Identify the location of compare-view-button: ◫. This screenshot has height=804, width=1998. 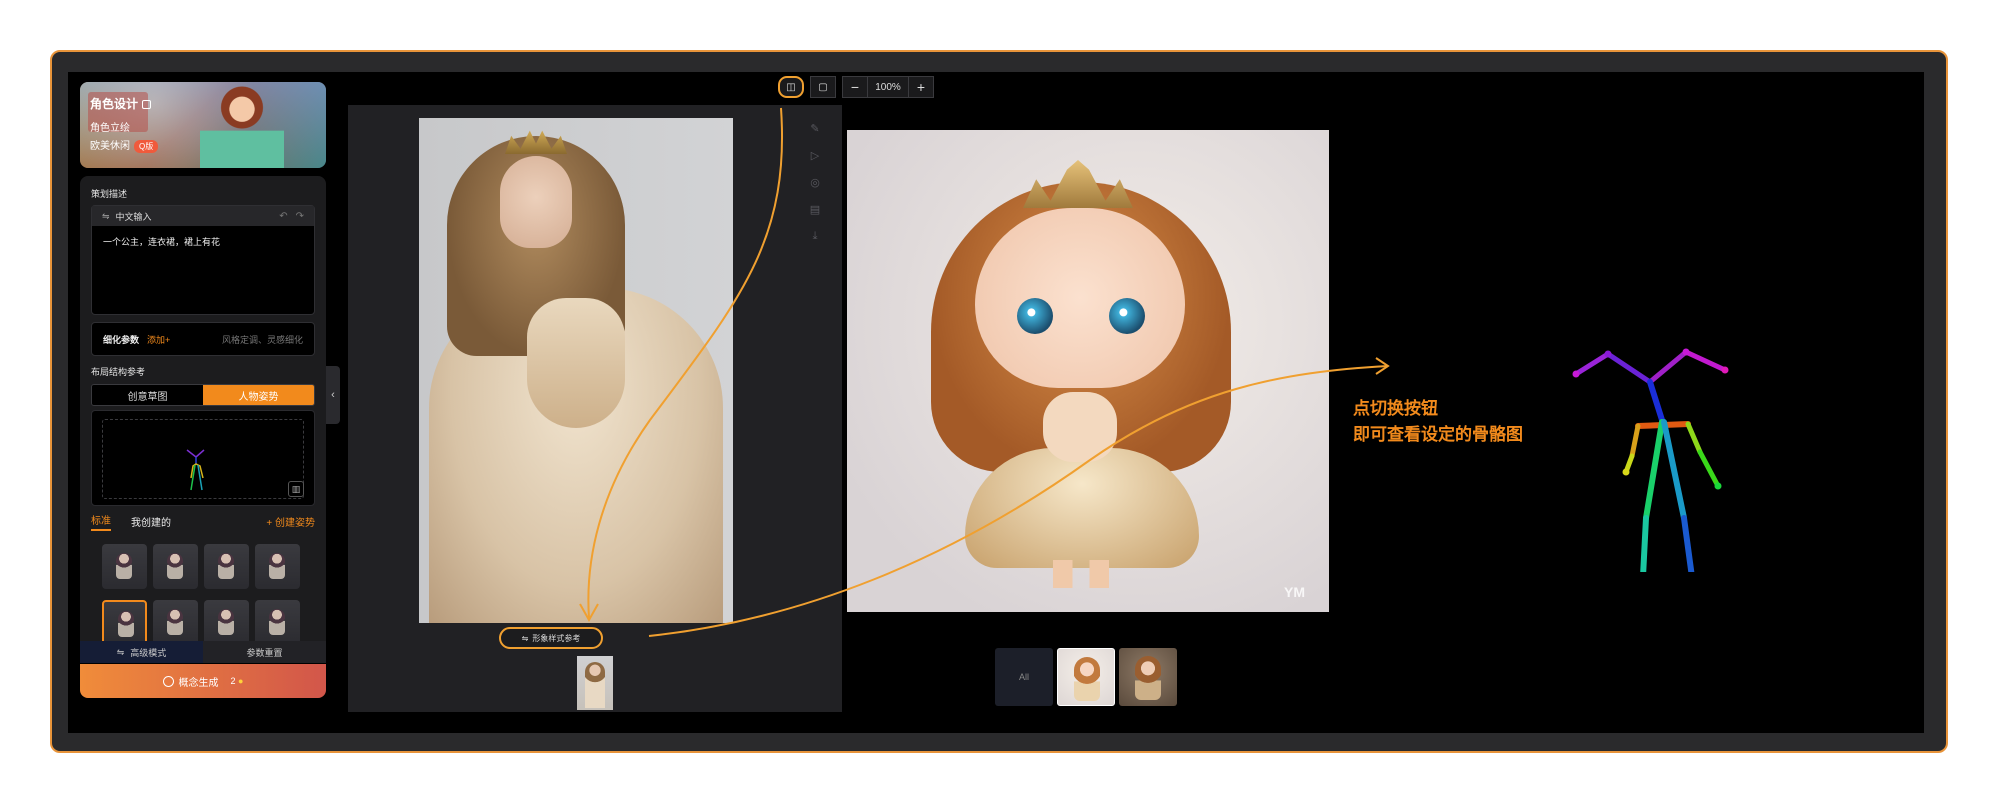
(791, 87).